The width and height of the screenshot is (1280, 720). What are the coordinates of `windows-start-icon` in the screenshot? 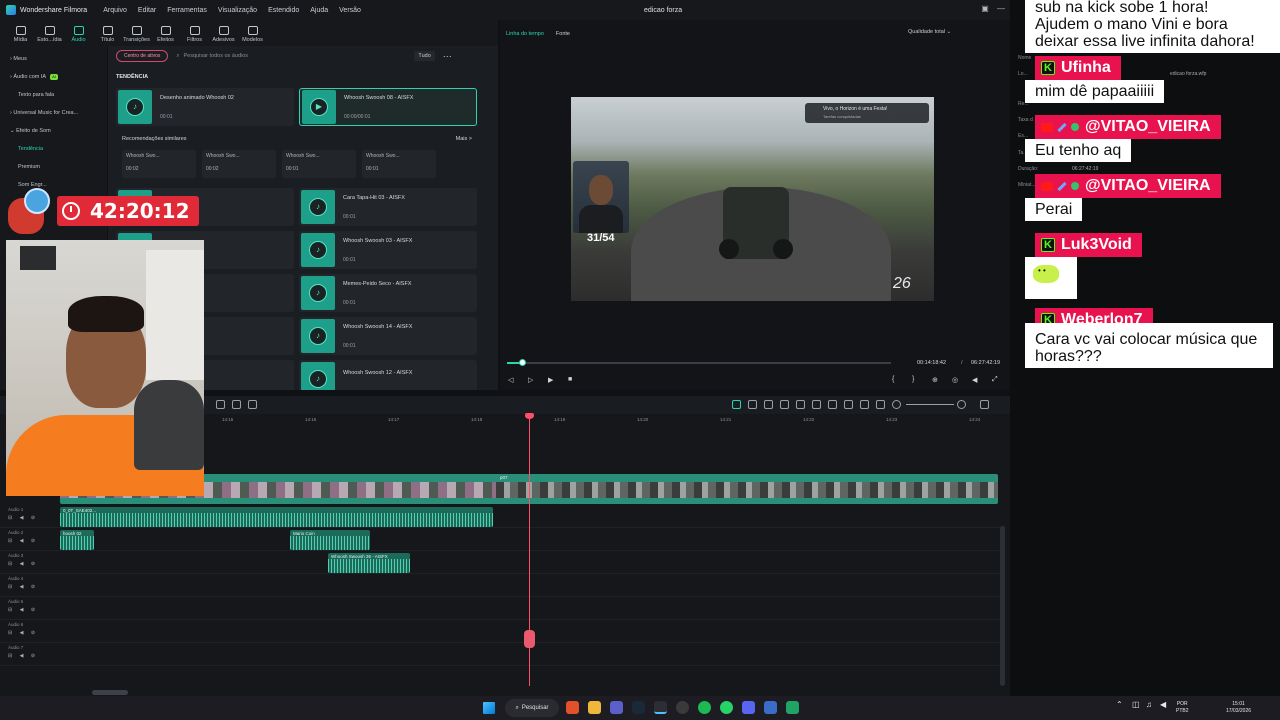 It's located at (489, 708).